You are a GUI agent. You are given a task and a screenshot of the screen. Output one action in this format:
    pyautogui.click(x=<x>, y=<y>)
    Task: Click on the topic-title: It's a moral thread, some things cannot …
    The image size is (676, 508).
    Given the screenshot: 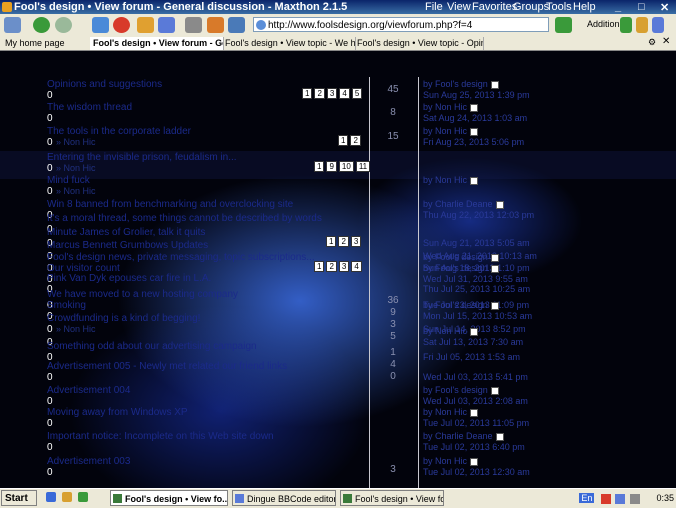 What is the action you would take?
    pyautogui.click(x=184, y=218)
    